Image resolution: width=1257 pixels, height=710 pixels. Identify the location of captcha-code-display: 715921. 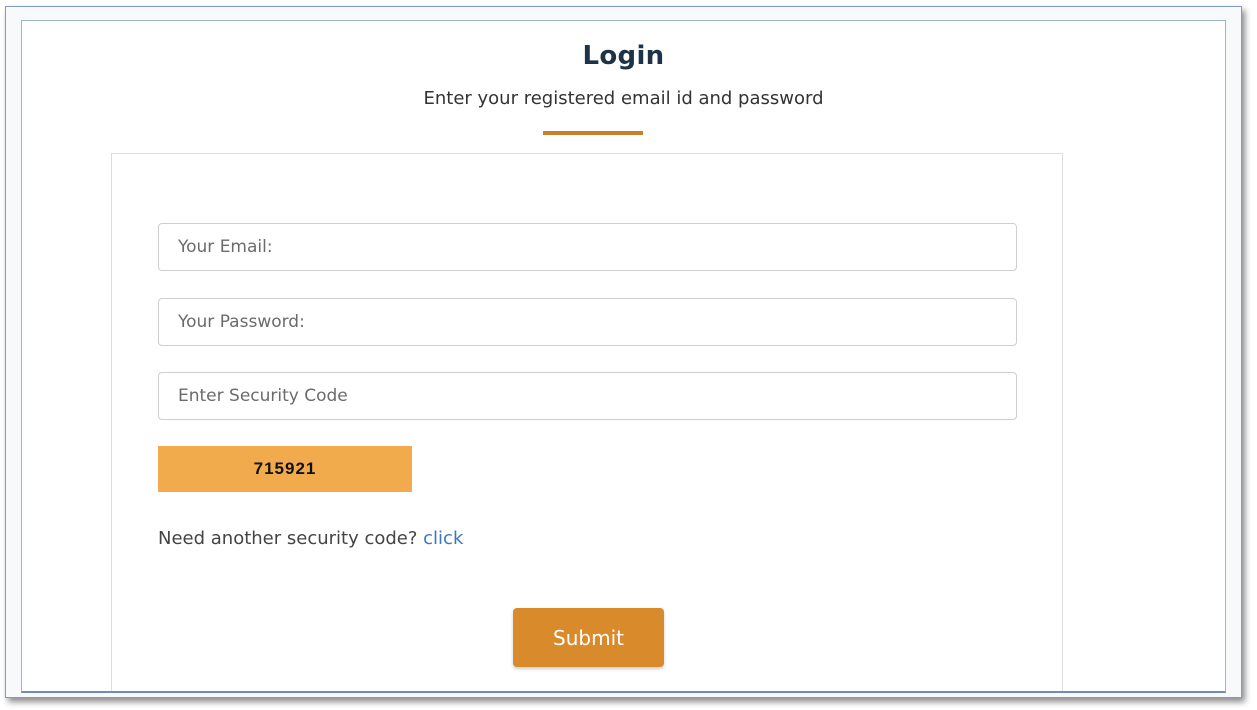
(285, 469).